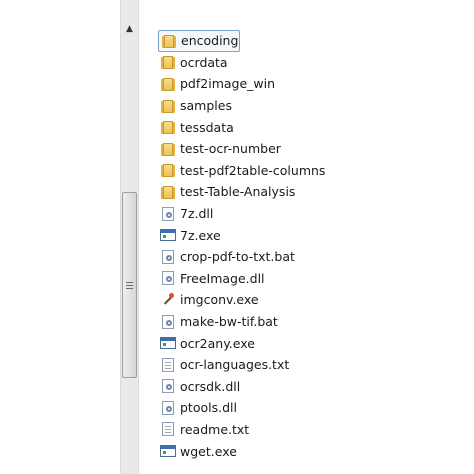  What do you see at coordinates (229, 322) in the screenshot?
I see `file-name-label: make-bw-tif.bat` at bounding box center [229, 322].